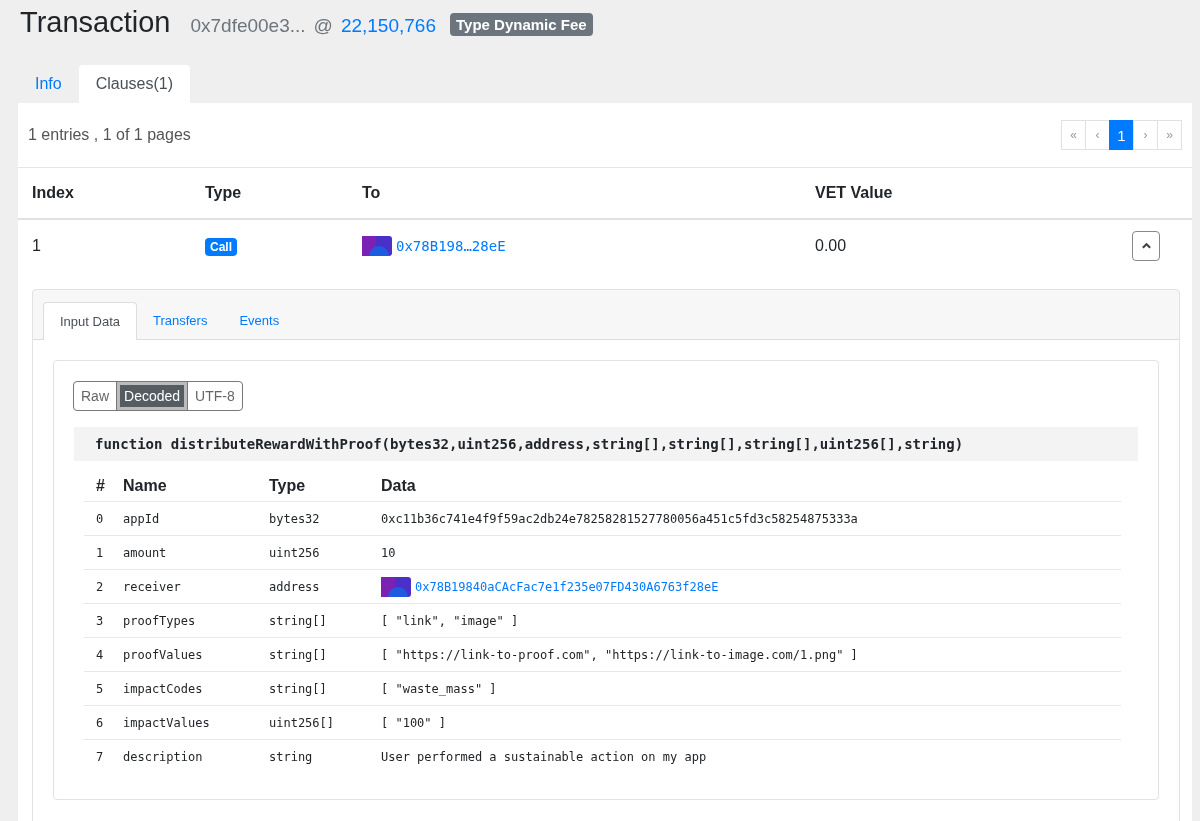  I want to click on table-cell-text: impactValues, so click(167, 722).